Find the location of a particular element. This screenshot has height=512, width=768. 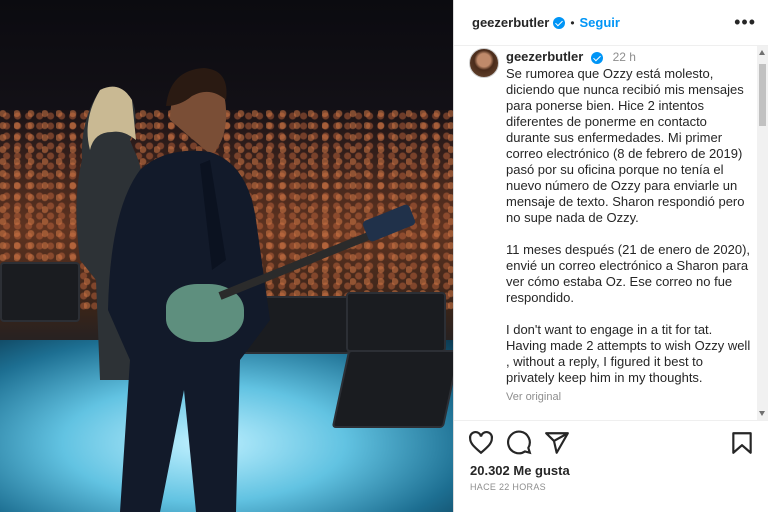

comment-icon is located at coordinates (519, 443).